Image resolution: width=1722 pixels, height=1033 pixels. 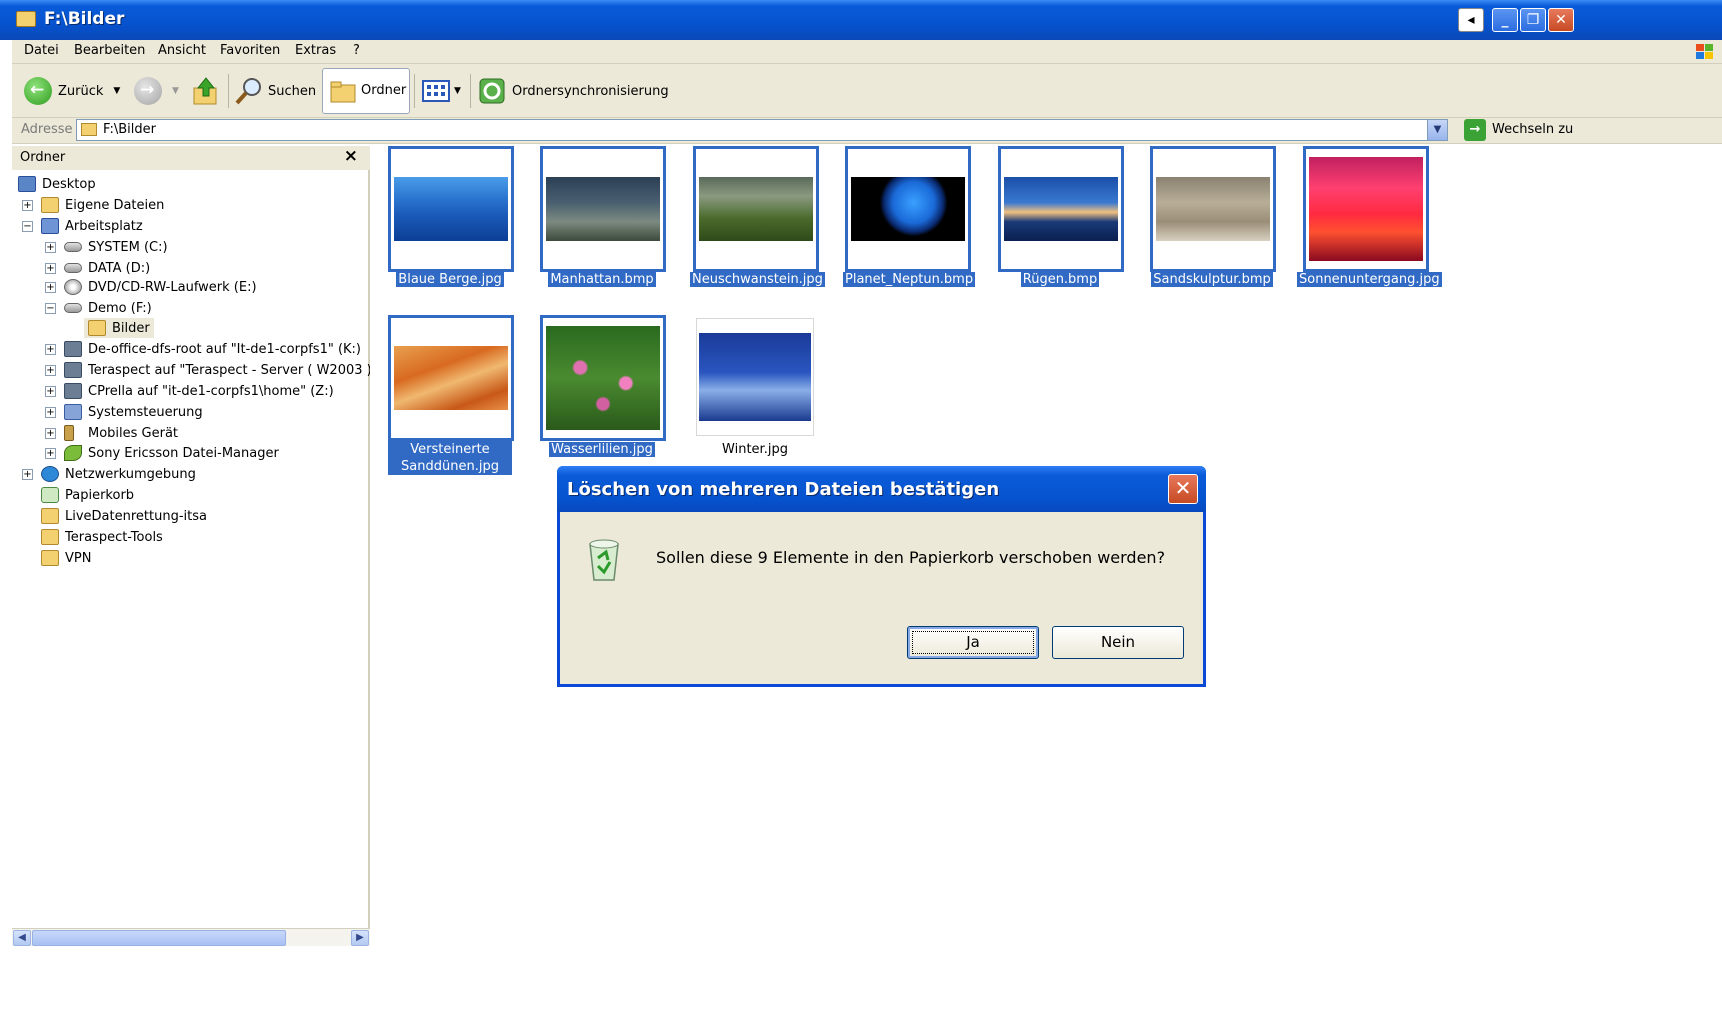 I want to click on scroll-right-icon: ▶, so click(x=360, y=938).